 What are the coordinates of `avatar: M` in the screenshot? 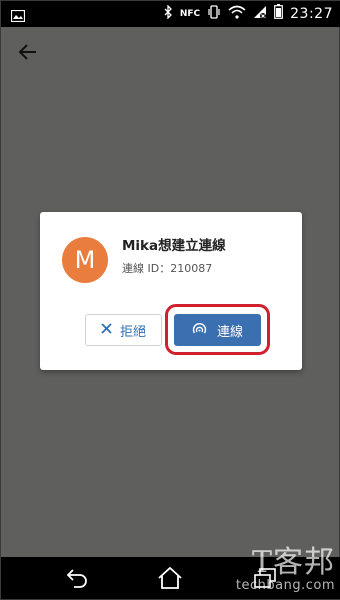 It's located at (85, 260).